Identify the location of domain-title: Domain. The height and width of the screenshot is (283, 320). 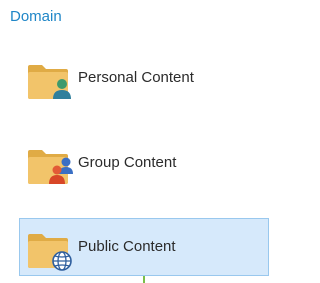
(36, 16).